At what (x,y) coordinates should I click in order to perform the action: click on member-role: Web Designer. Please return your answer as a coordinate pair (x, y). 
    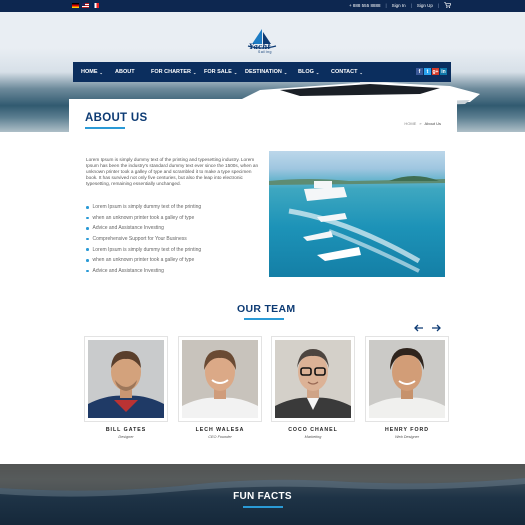
    Looking at the image, I should click on (407, 437).